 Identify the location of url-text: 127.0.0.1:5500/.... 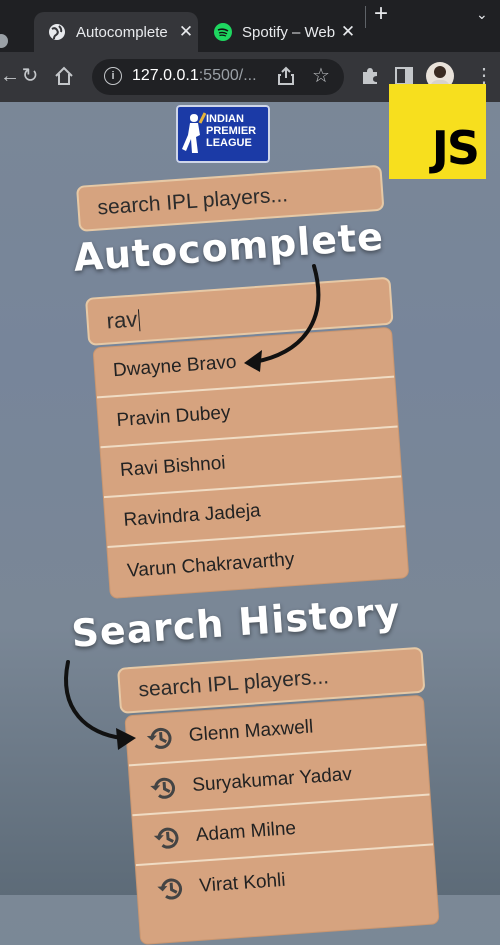
(194, 75).